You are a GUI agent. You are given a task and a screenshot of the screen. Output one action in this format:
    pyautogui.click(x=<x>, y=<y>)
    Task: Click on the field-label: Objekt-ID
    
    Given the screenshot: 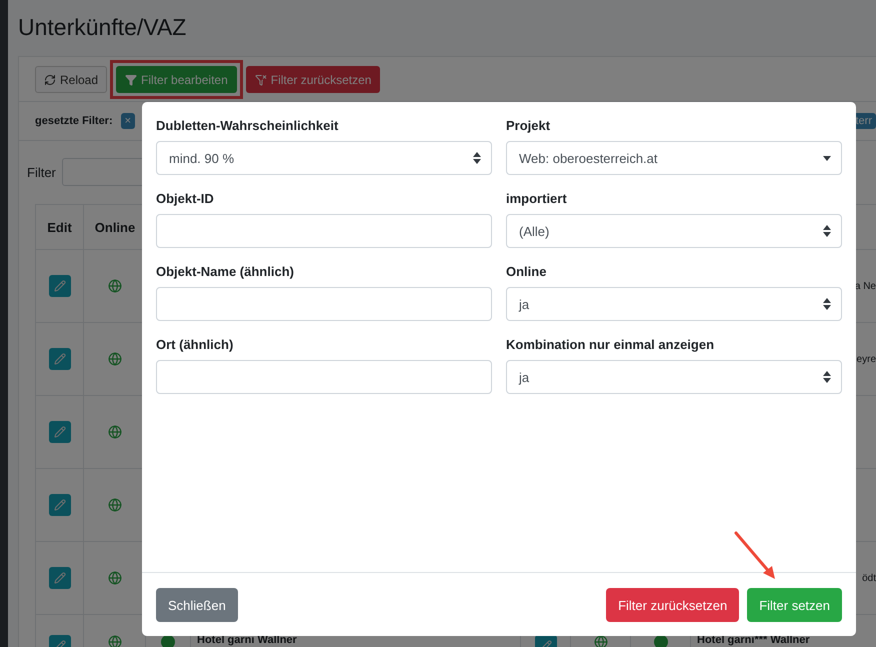 What is the action you would take?
    pyautogui.click(x=185, y=198)
    